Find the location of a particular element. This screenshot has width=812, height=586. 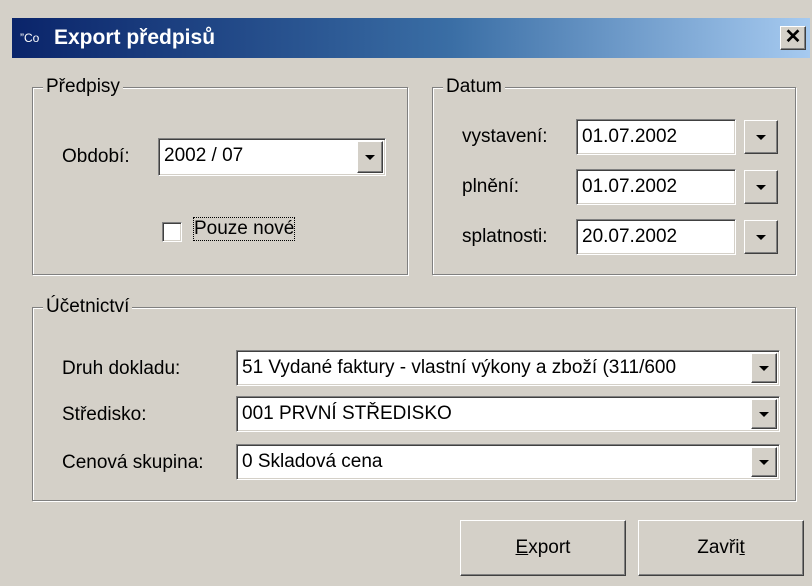

stredisko-select: 001 PRVNÍ STŘEDISKO is located at coordinates (508, 414).